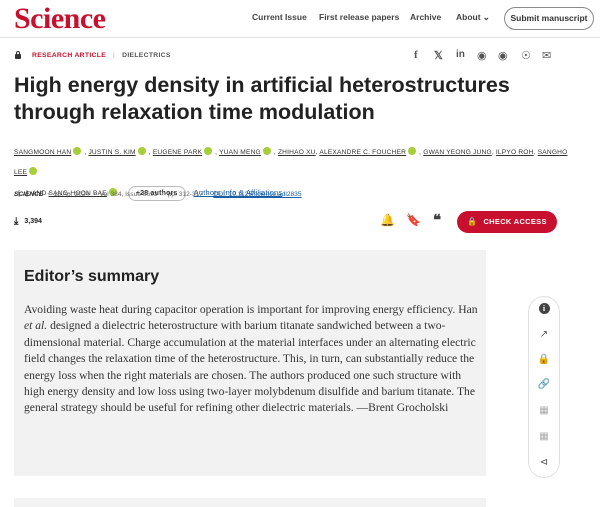 This screenshot has height=507, width=600. Describe the element at coordinates (413, 220) in the screenshot. I see `bookmark-icon: 🔖` at that location.